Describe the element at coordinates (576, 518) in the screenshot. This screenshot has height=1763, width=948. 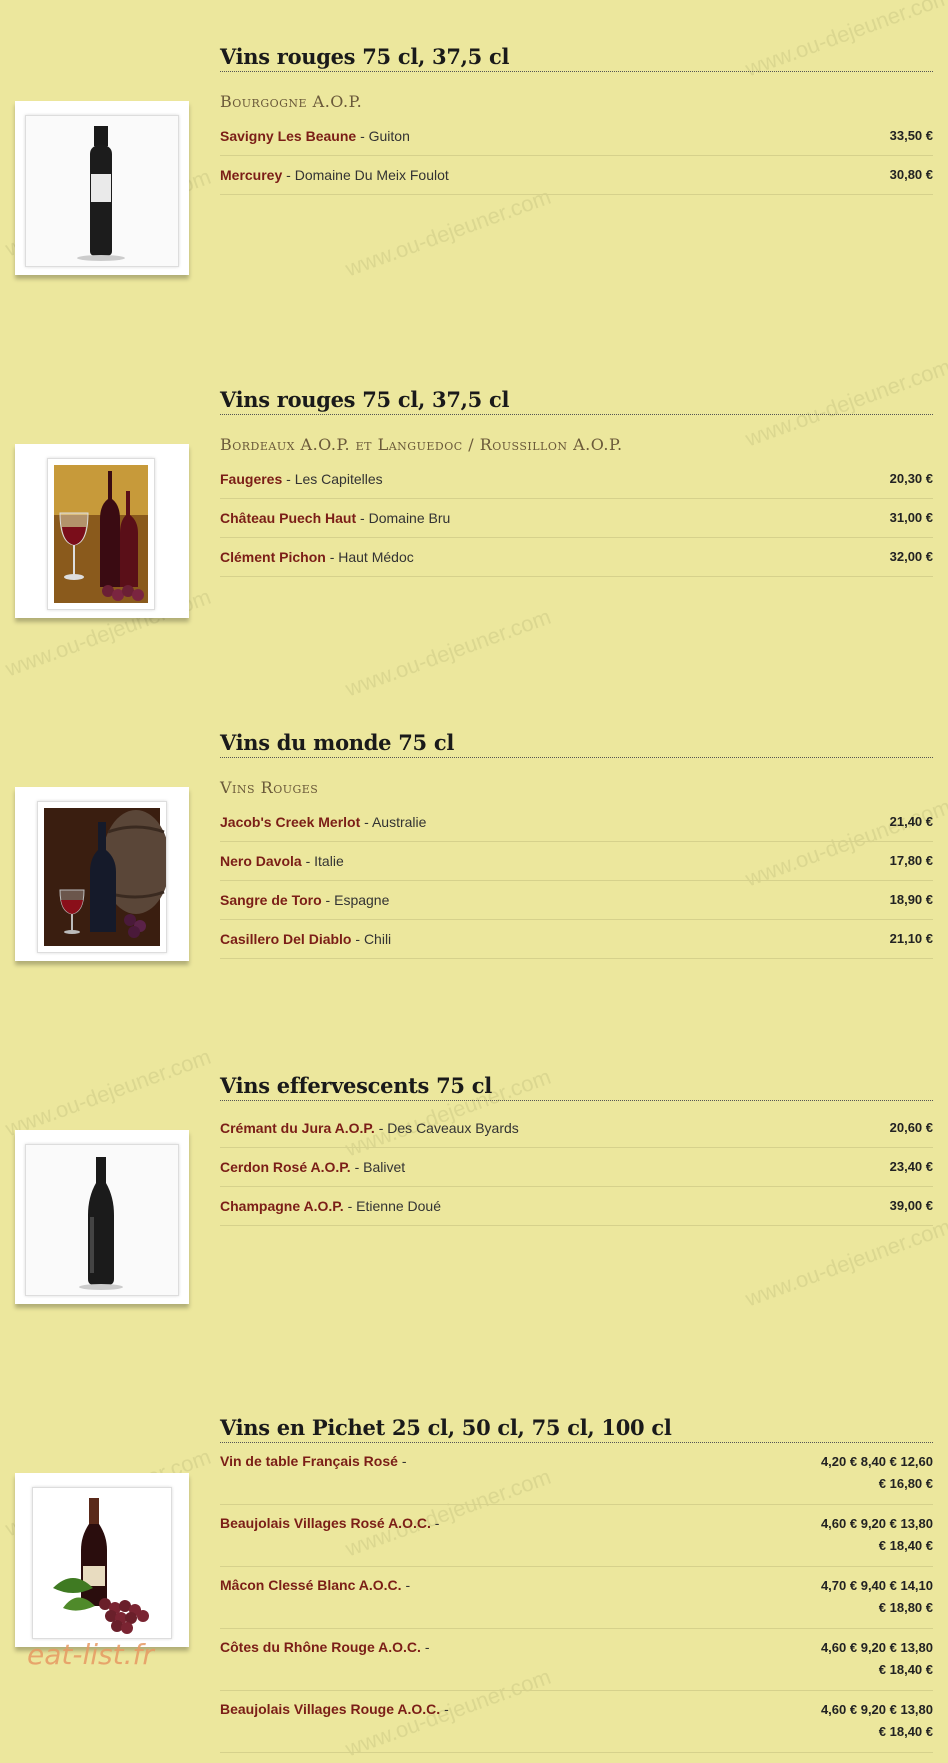
I see `wine-item: Château Puech Haut - Domaine Bru 31,00 €` at that location.